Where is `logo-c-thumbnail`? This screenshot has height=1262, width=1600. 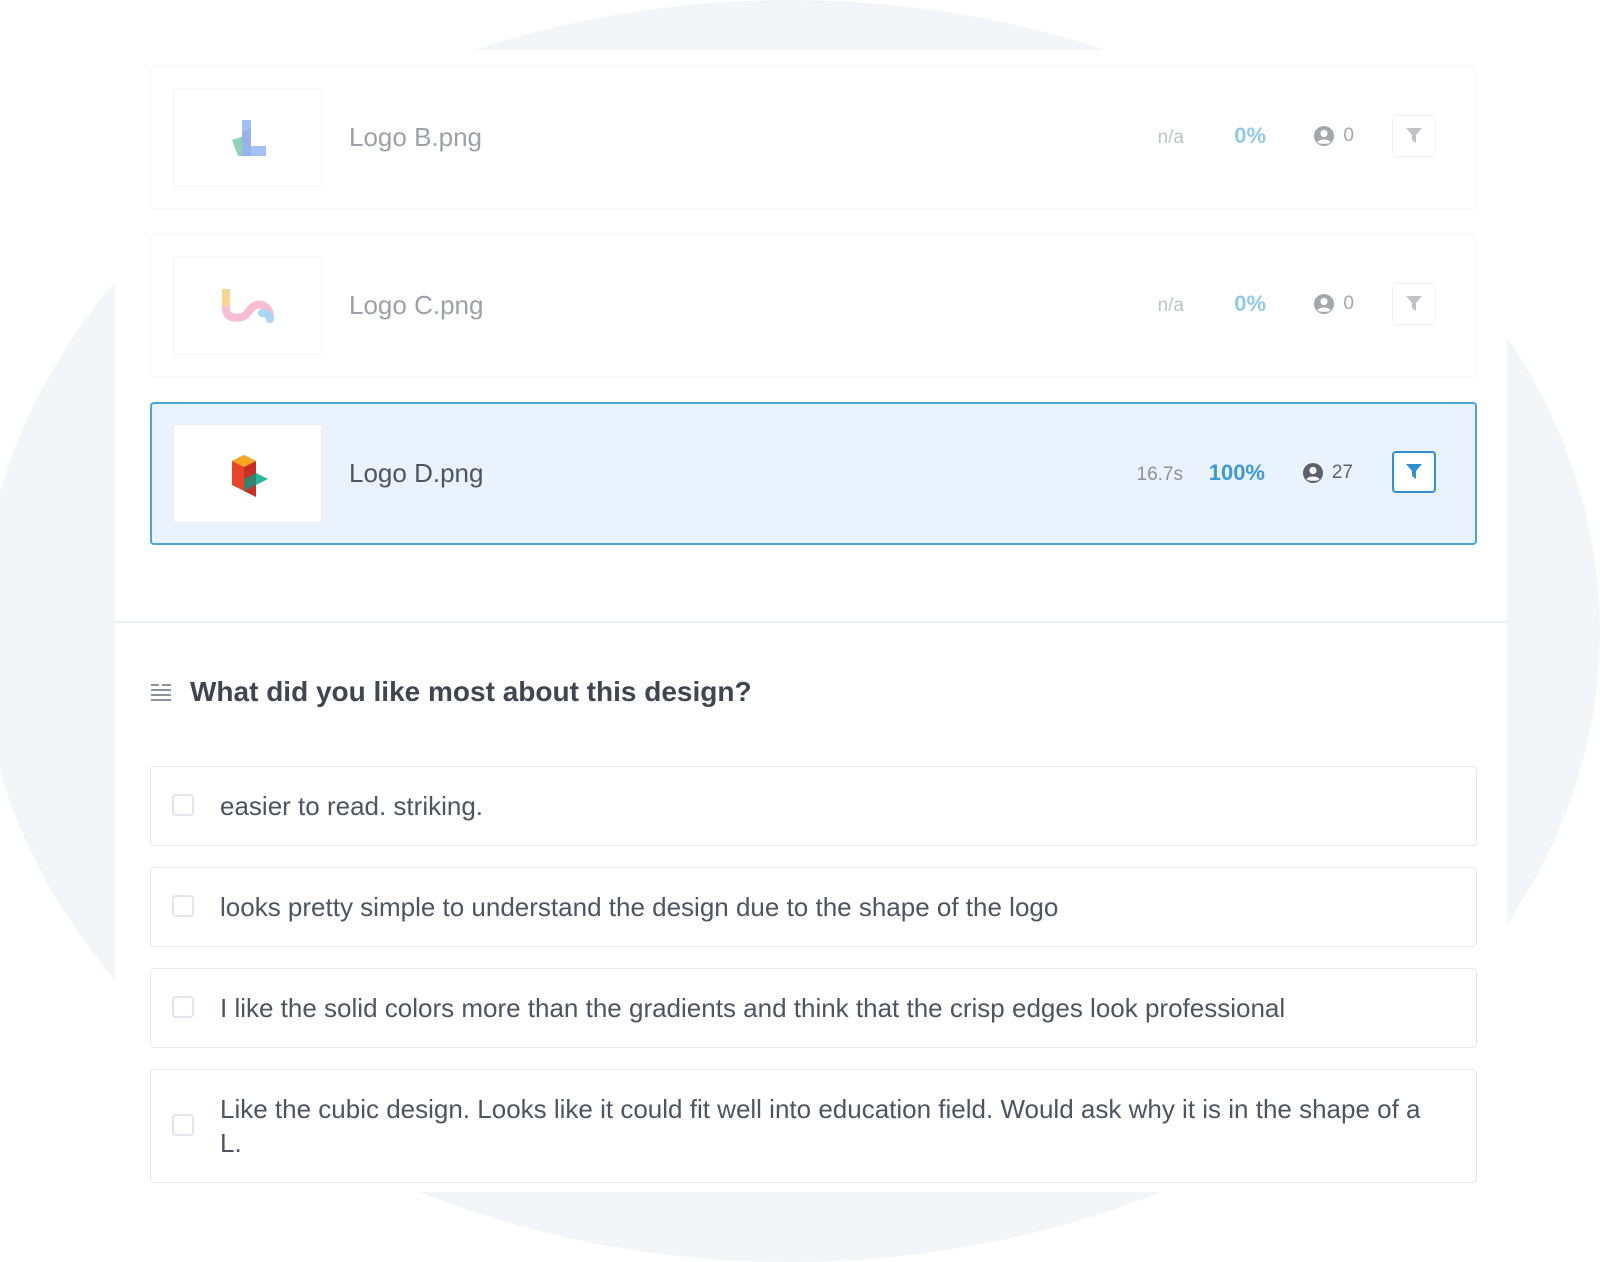 logo-c-thumbnail is located at coordinates (247, 305).